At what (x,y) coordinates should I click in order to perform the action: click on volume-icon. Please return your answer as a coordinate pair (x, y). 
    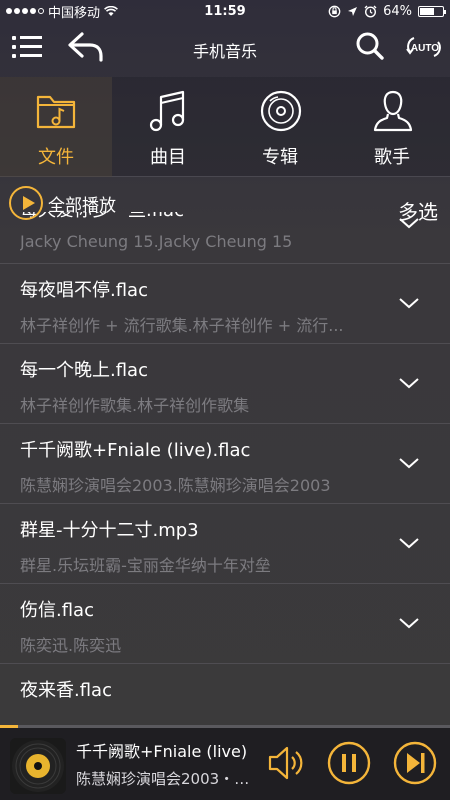
    Looking at the image, I should click on (287, 763).